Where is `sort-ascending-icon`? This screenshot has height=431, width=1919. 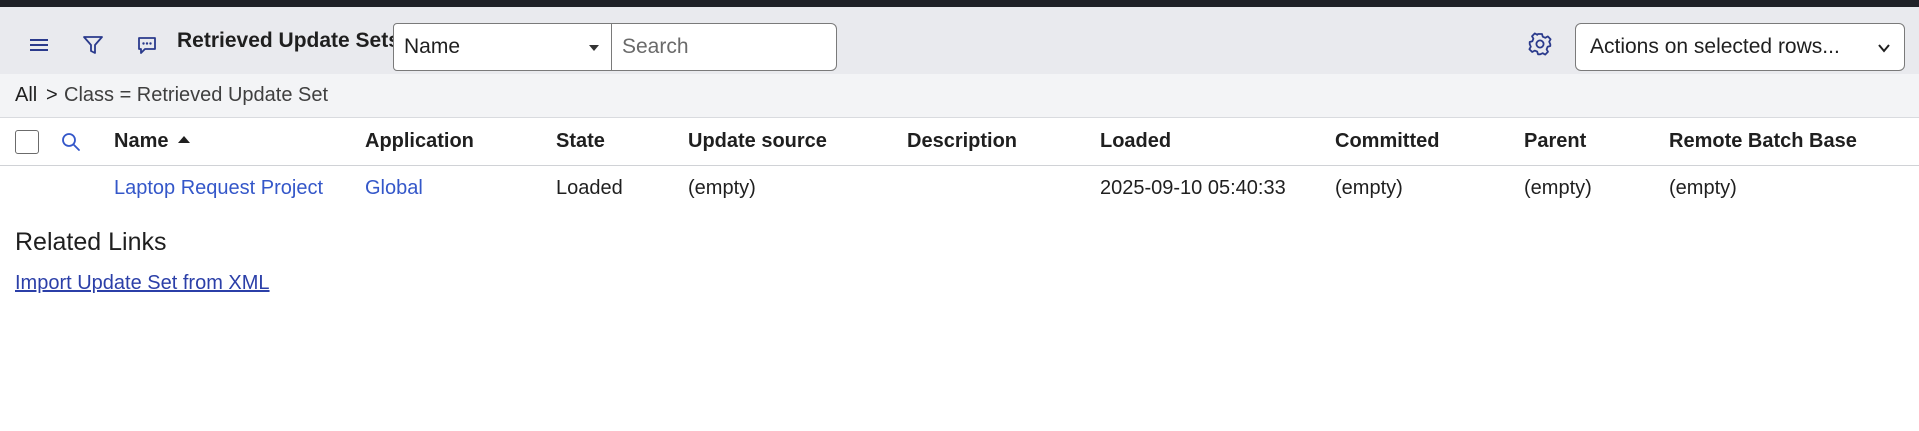
sort-ascending-icon is located at coordinates (184, 140).